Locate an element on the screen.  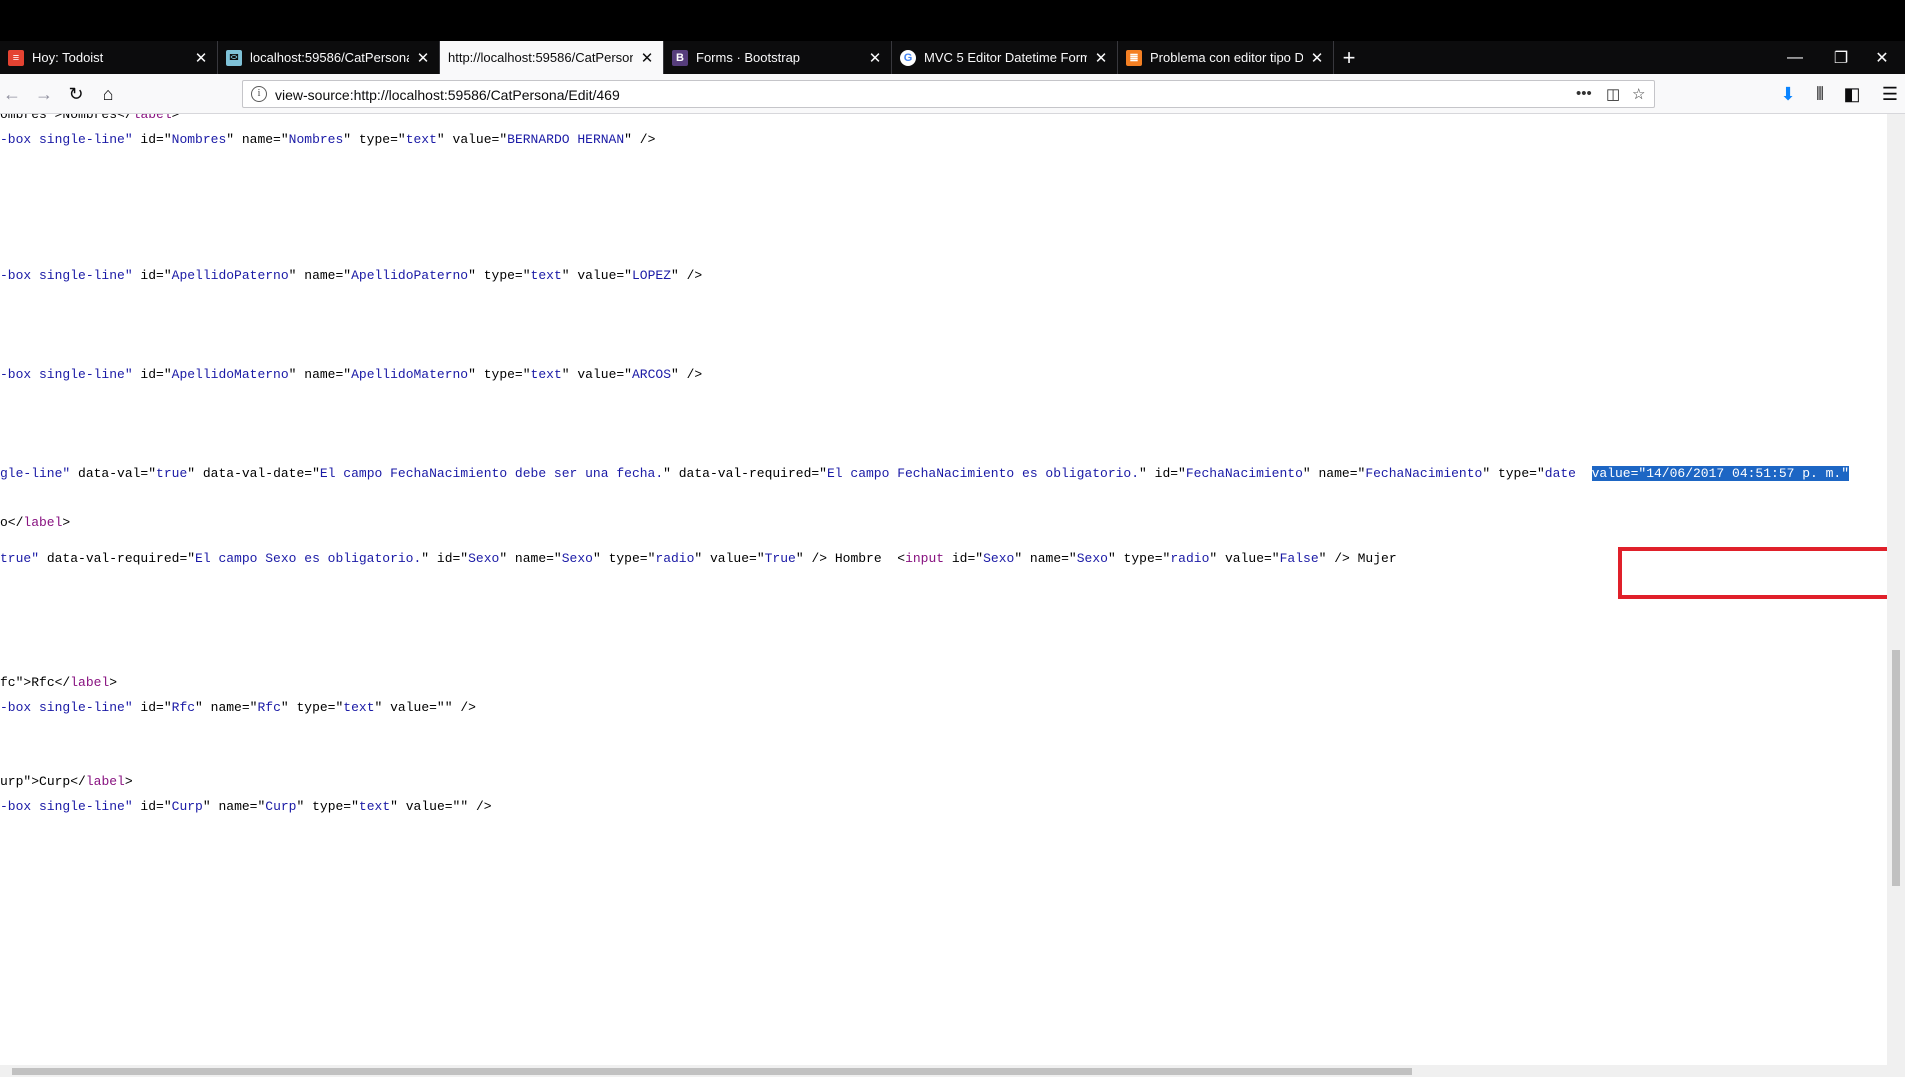
downloads-button: ⬇ is located at coordinates (1788, 94).